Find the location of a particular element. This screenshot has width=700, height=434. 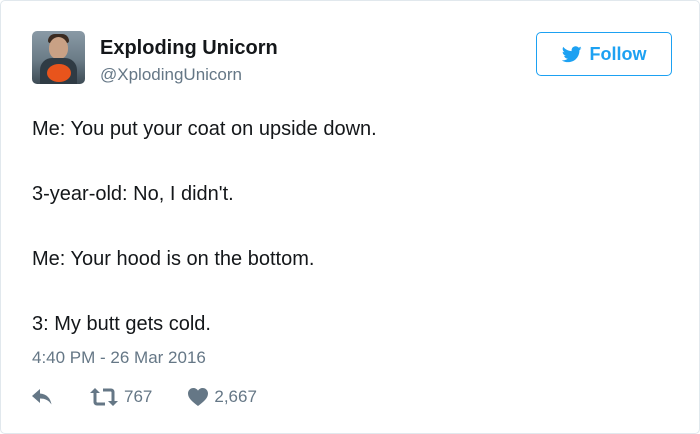

like-button: 2,667 is located at coordinates (222, 397).